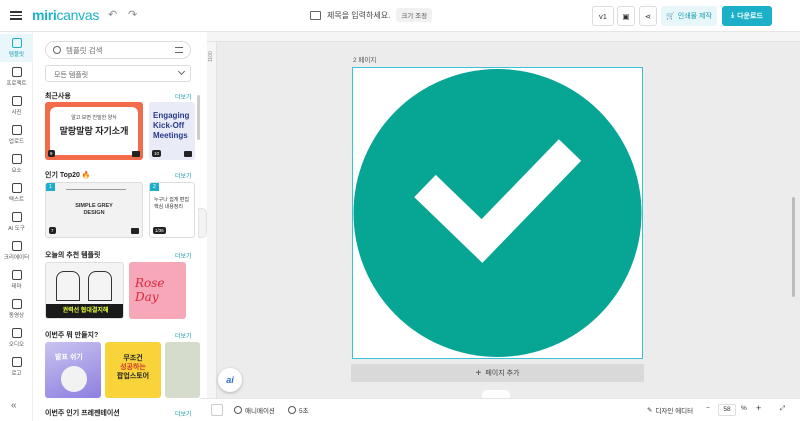  I want to click on save-icon: ▣, so click(626, 16).